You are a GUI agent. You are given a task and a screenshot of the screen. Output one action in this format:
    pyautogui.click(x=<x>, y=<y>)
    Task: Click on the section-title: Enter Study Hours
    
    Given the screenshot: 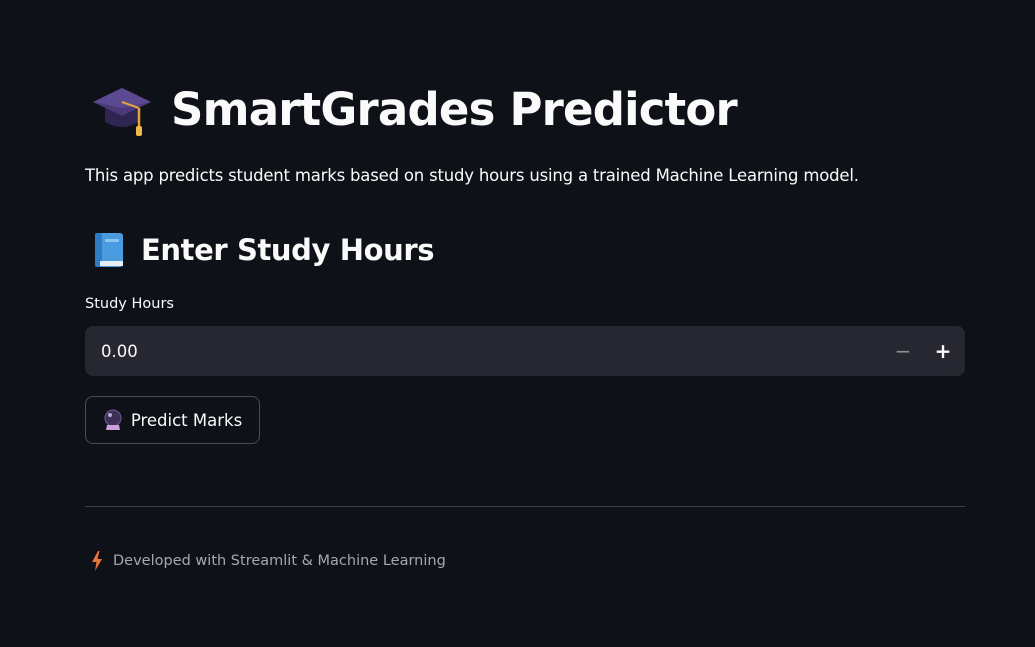 What is the action you would take?
    pyautogui.click(x=288, y=250)
    